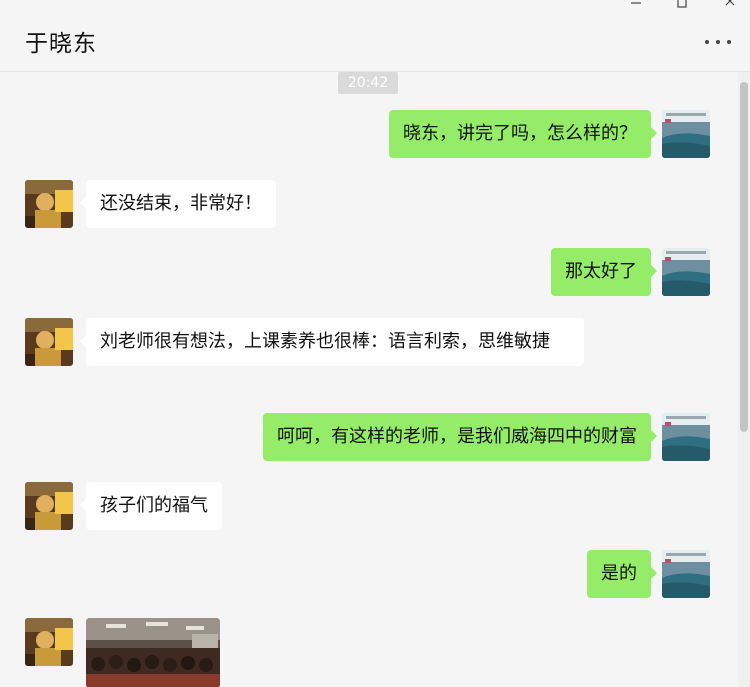  Describe the element at coordinates (178, 204) in the screenshot. I see `incoming-message-bubble: 还没结束，非常好！` at that location.